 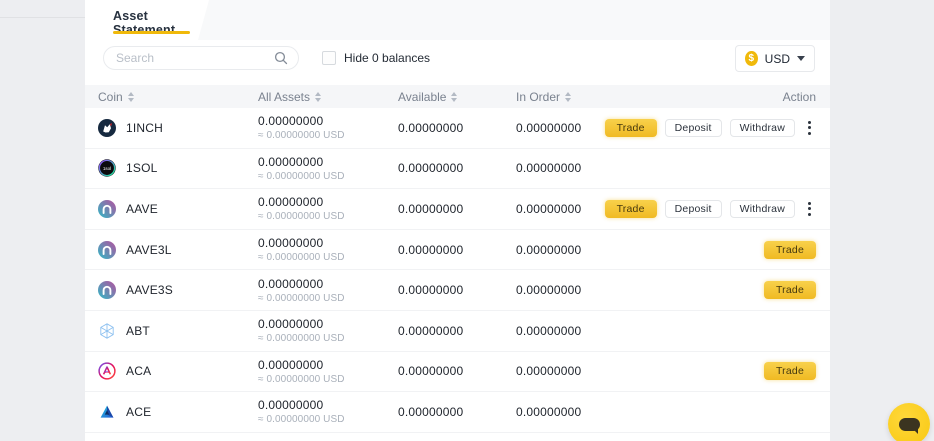 I want to click on 1sol-coin-icon: 1sol, so click(x=107, y=168).